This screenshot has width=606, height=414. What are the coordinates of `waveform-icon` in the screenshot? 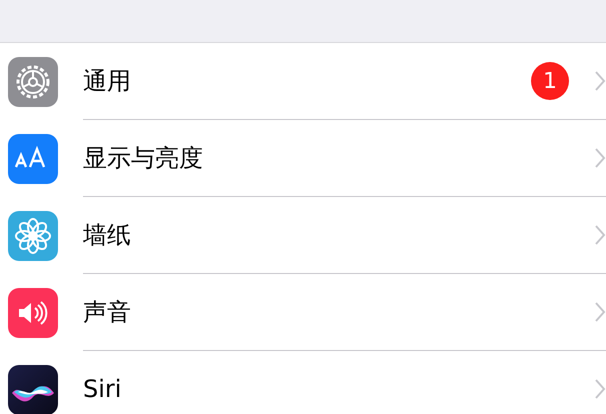 It's located at (33, 389).